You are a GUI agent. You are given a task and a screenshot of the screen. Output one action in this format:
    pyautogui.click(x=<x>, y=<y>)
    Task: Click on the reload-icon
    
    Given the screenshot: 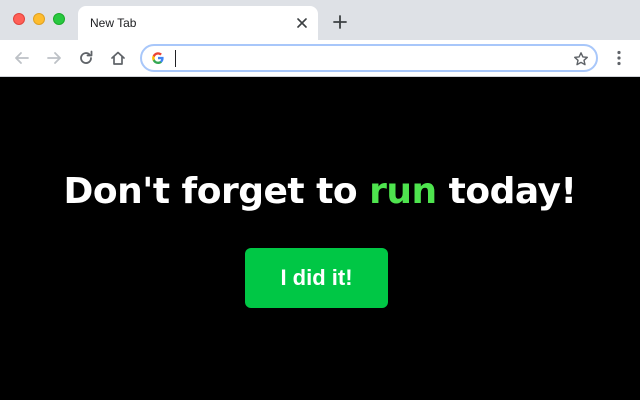 What is the action you would take?
    pyautogui.click(x=86, y=58)
    